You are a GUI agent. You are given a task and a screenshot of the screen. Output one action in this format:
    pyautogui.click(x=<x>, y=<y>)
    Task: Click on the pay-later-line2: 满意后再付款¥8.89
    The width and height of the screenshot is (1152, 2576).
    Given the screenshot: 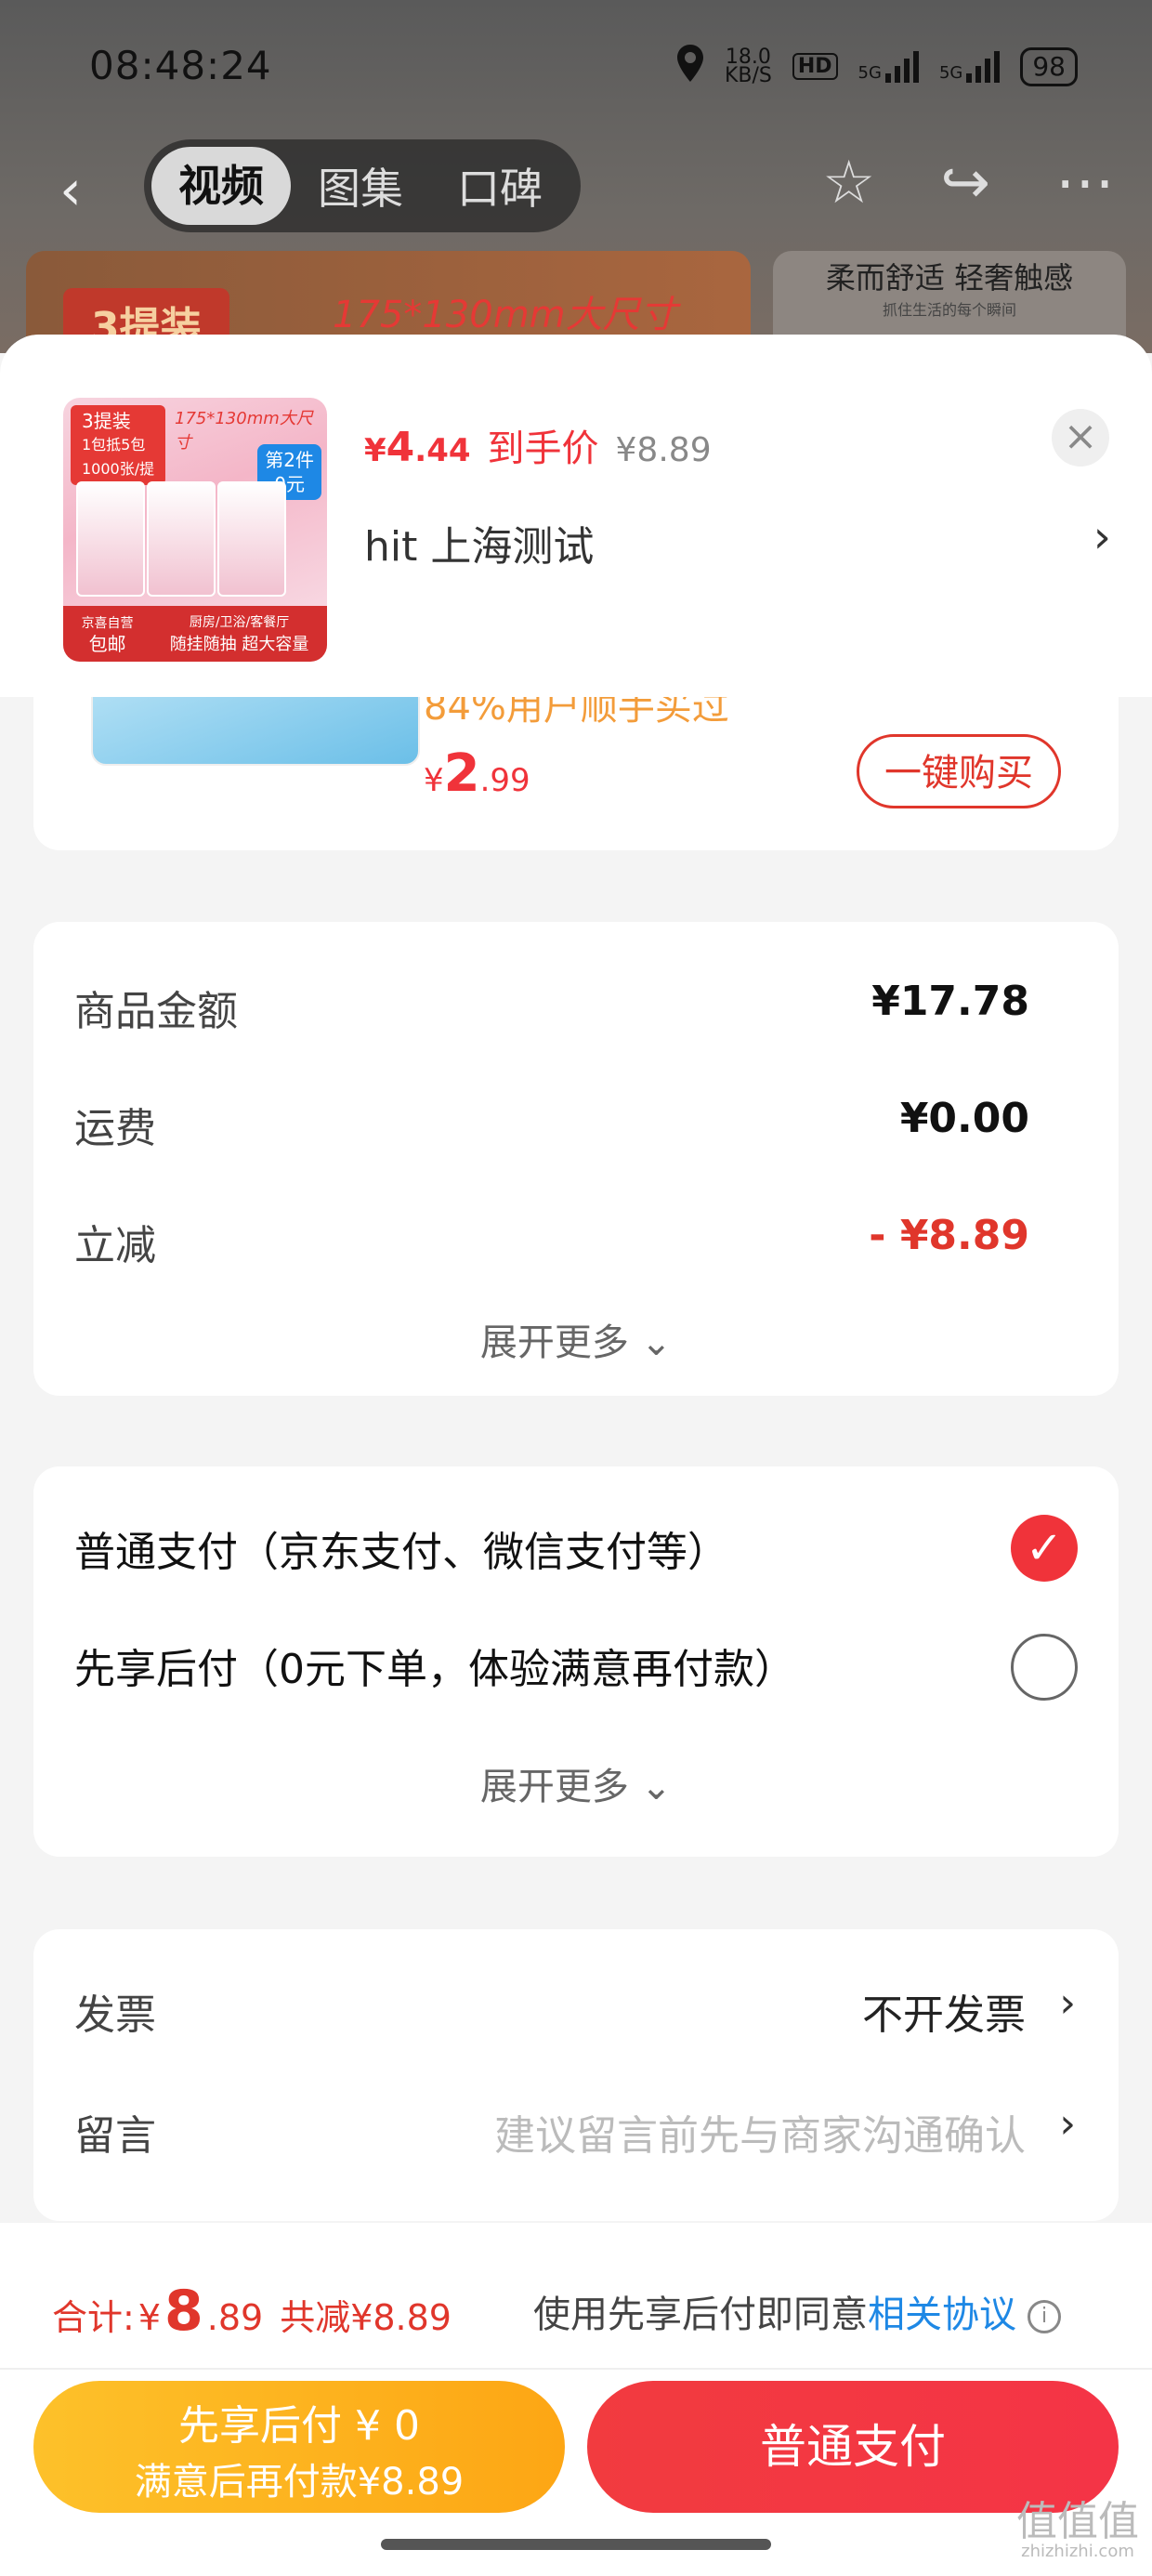 What is the action you would take?
    pyautogui.click(x=299, y=2482)
    